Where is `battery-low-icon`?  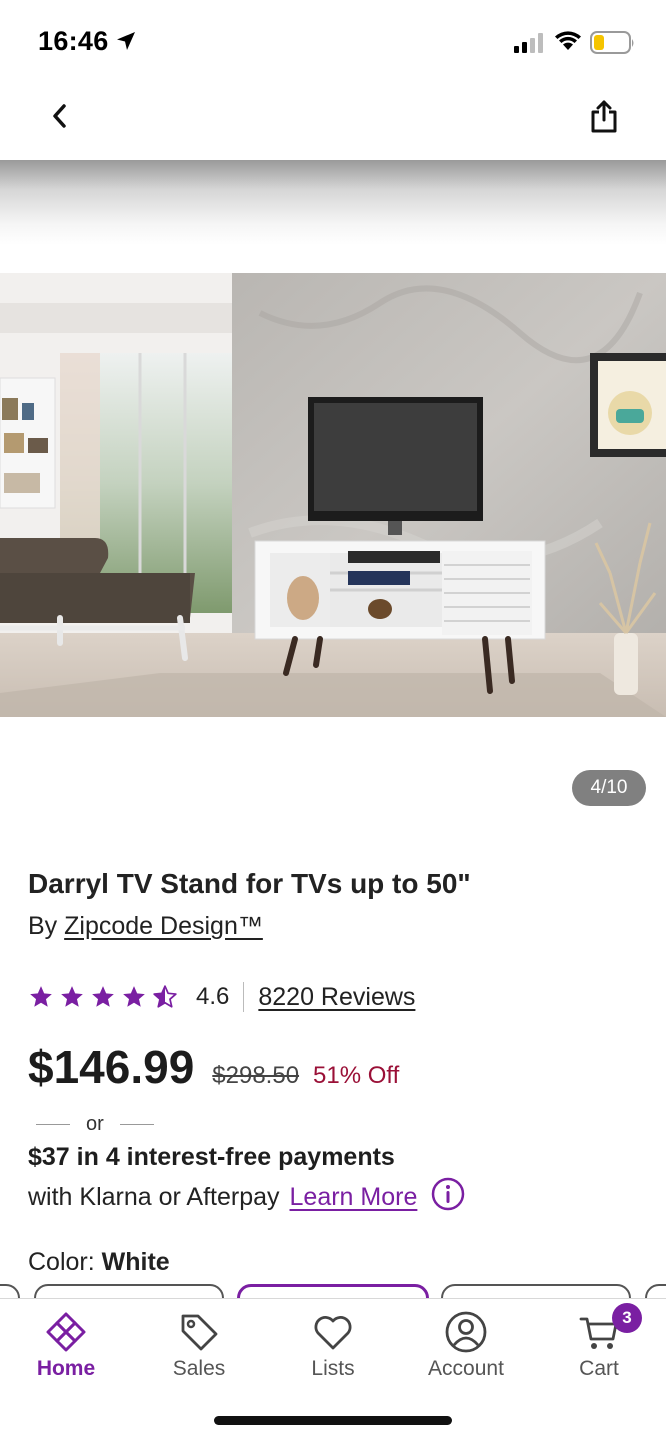
battery-low-icon is located at coordinates (613, 45).